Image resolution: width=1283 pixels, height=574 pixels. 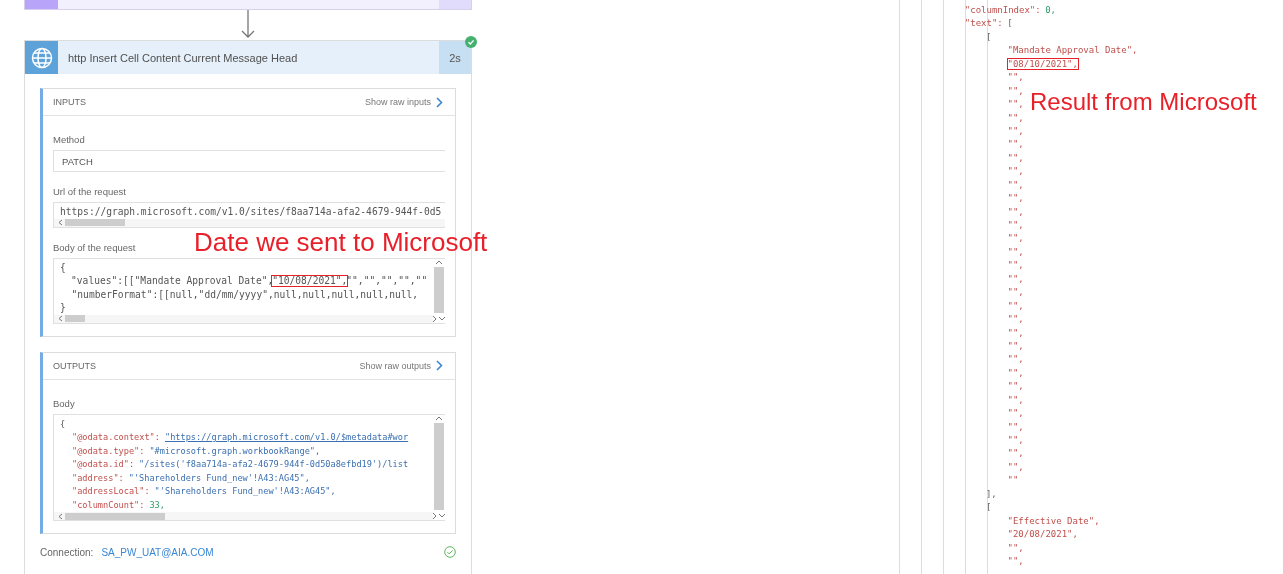 I want to click on code-line: "20/08/2021",, so click(x=1042, y=535).